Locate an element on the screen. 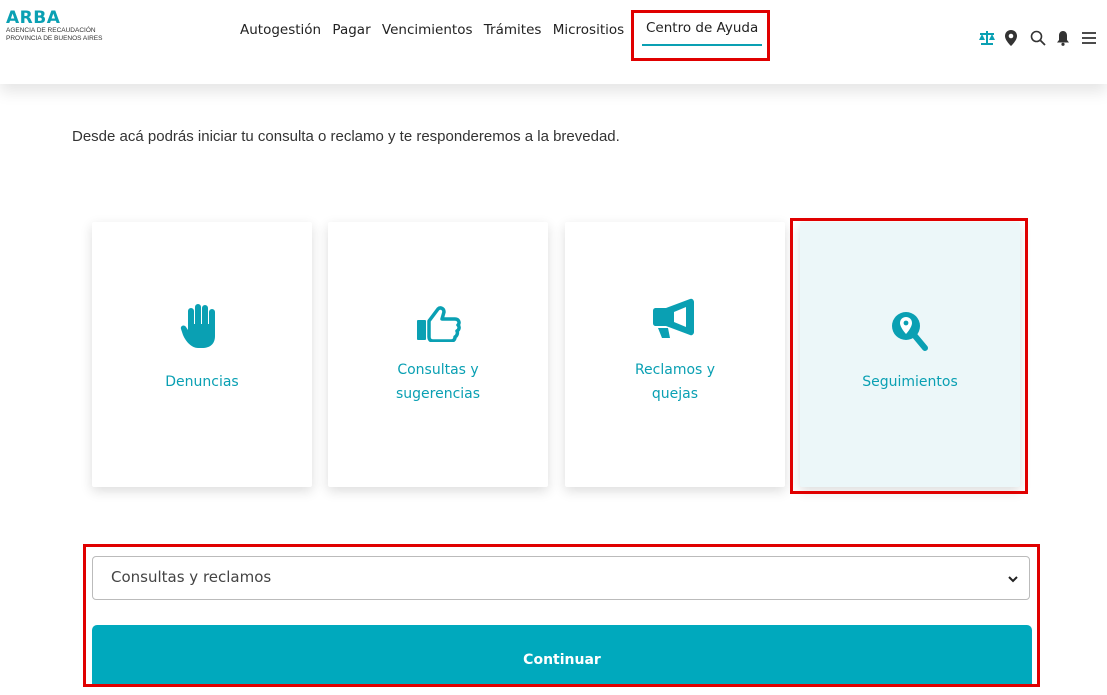 The image size is (1107, 695). nav-item-centro-de-ayuda: Centro de Ayuda is located at coordinates (702, 28).